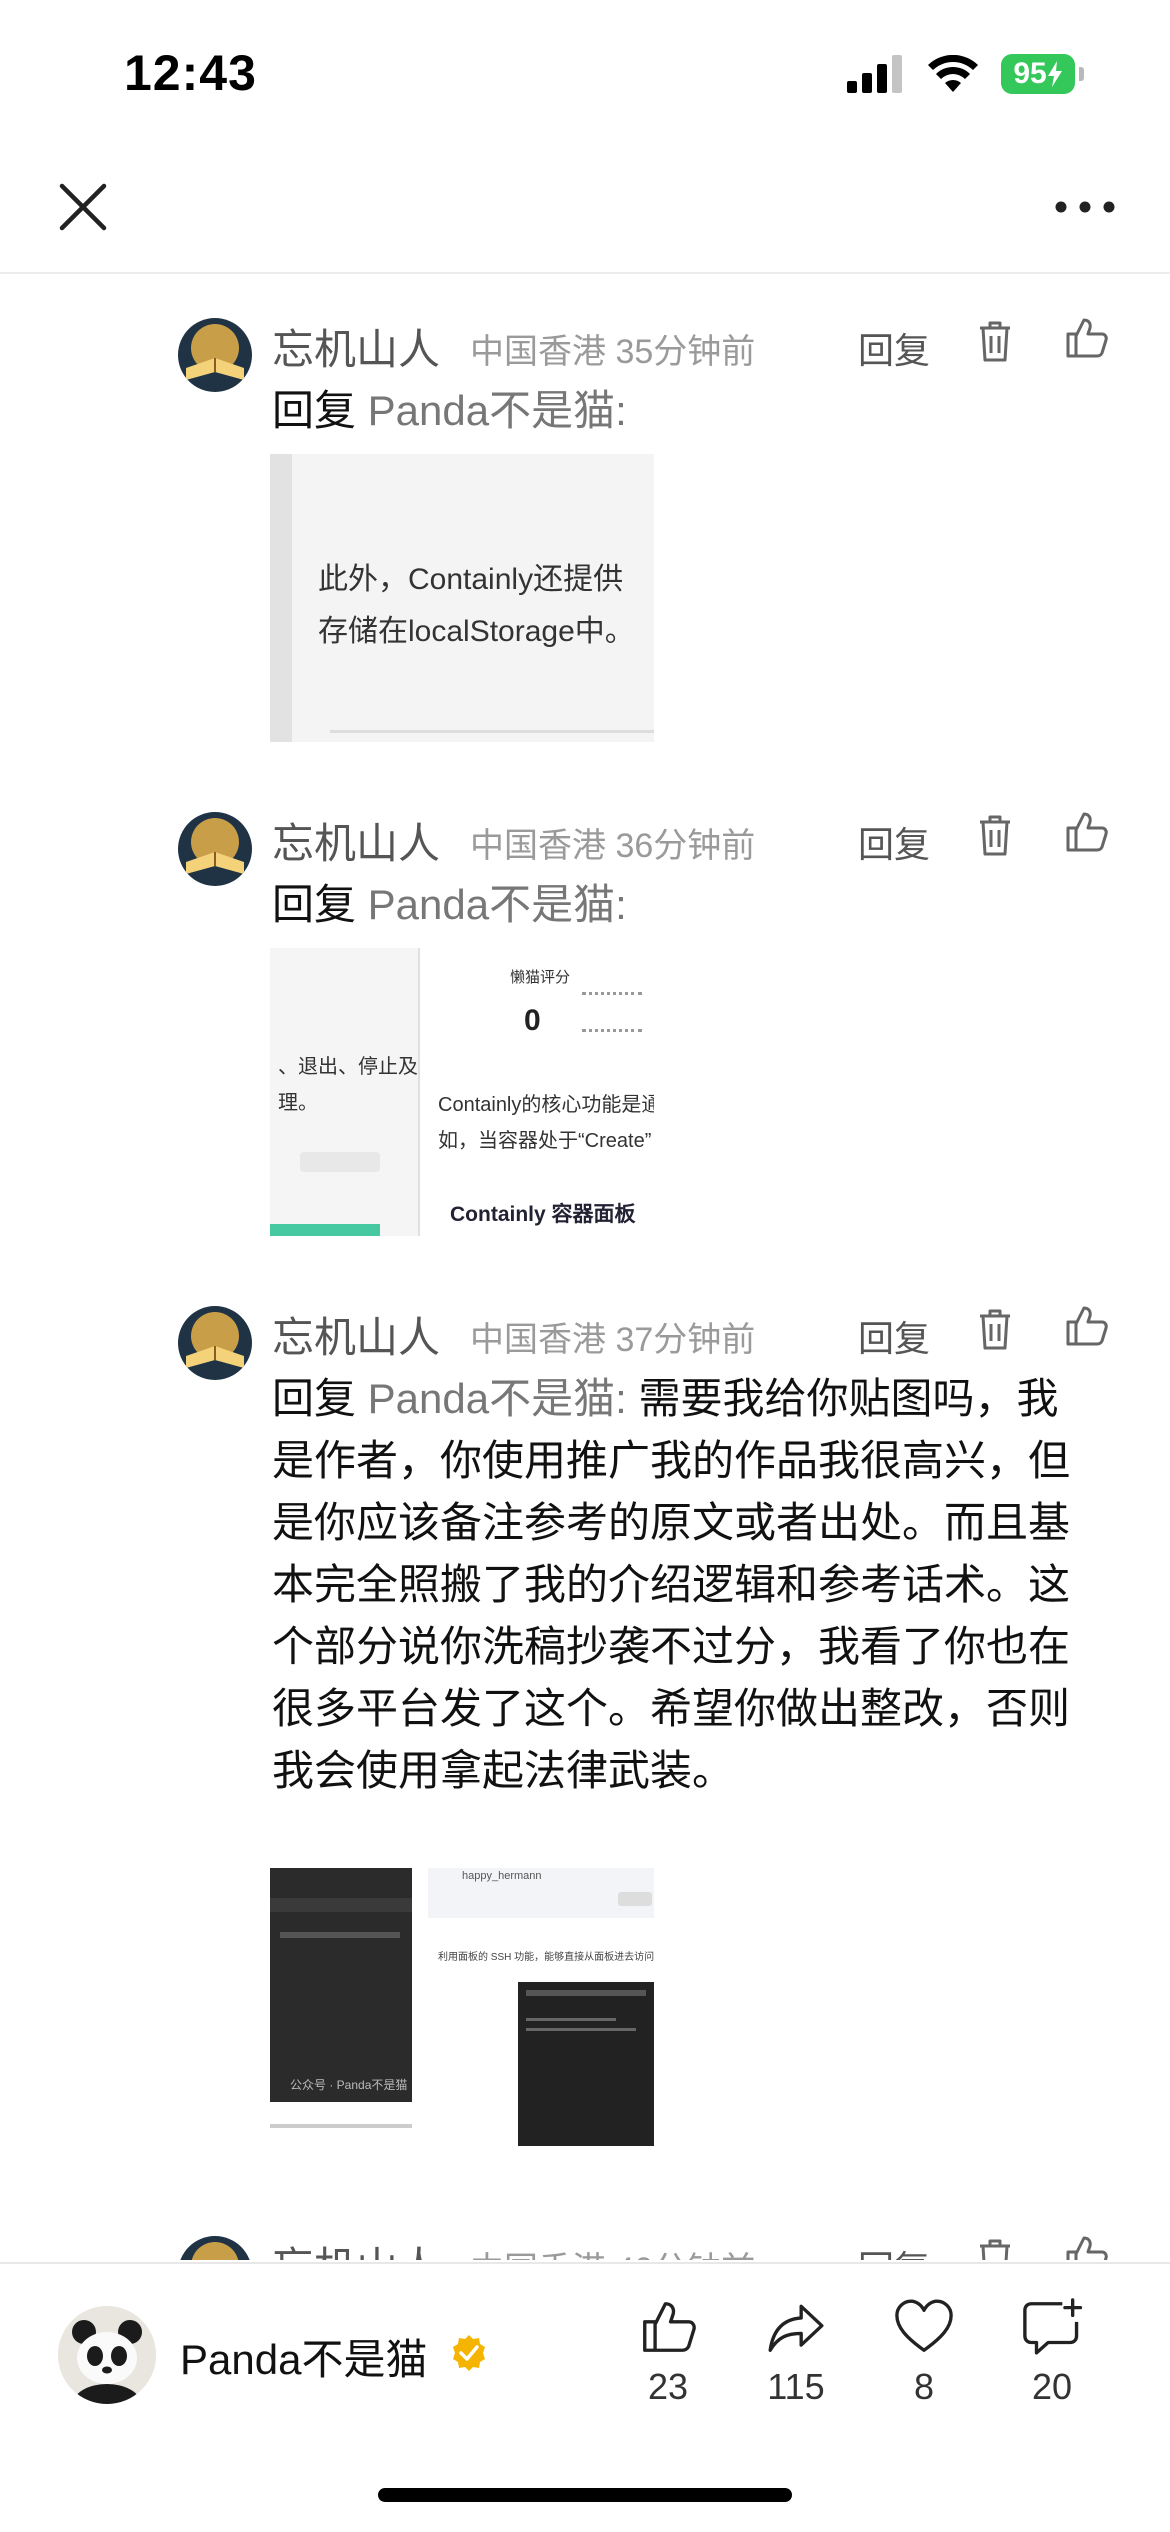 The image size is (1170, 2532). What do you see at coordinates (502, 1876) in the screenshot?
I see `image-text: happy_hermann` at bounding box center [502, 1876].